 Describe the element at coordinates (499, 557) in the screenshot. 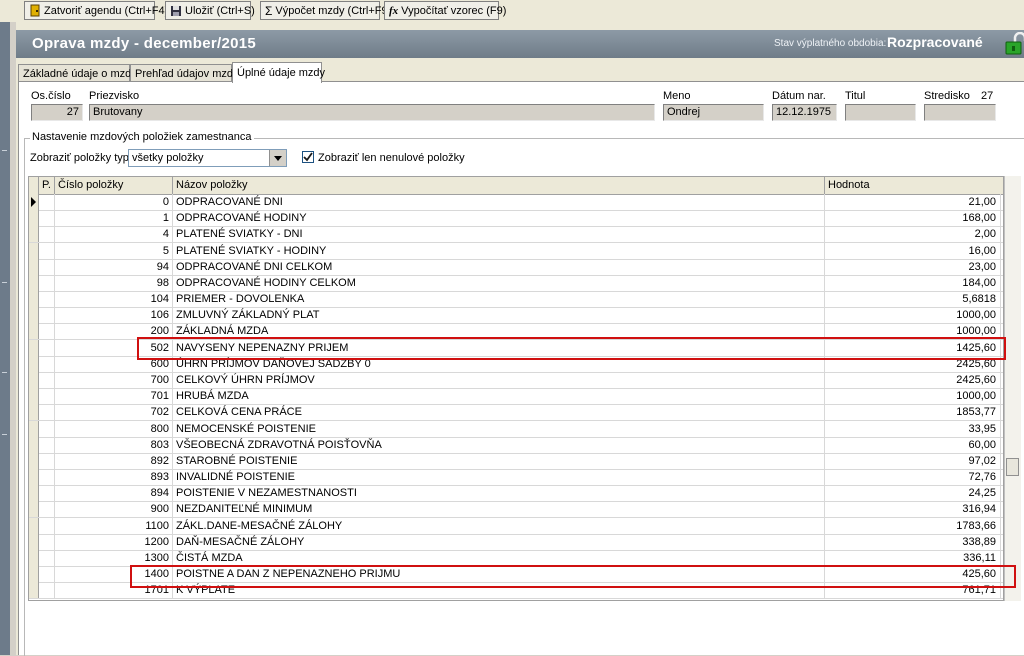

I see `row-name-cell: ČISTÁ MZDA` at that location.